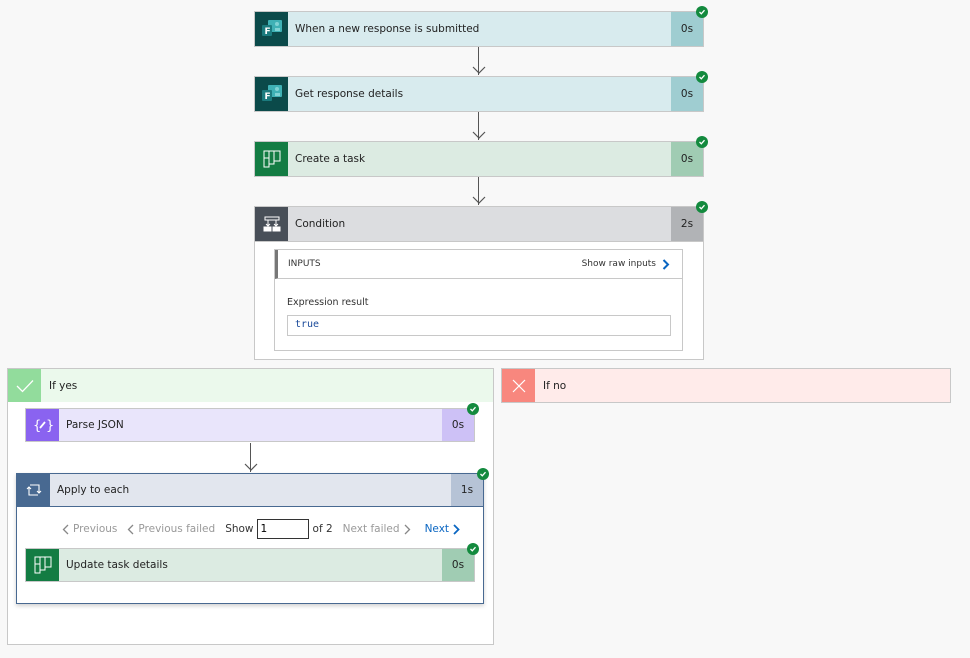 This screenshot has height=658, width=970. I want to click on step-card-create-task: Create a task 0s, so click(479, 159).